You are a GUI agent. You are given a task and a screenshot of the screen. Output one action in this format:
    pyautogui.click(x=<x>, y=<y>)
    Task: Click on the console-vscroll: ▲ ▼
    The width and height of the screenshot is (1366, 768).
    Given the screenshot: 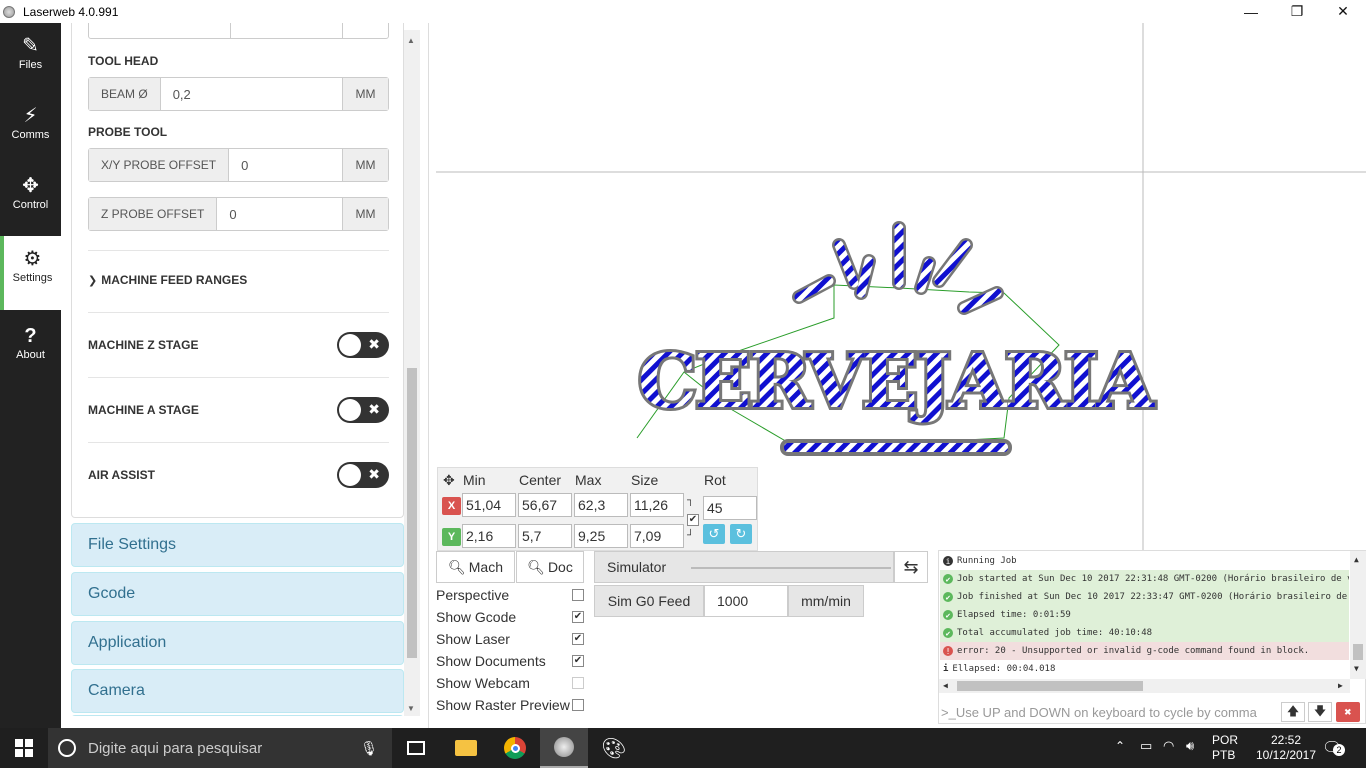 What is the action you would take?
    pyautogui.click(x=1358, y=615)
    